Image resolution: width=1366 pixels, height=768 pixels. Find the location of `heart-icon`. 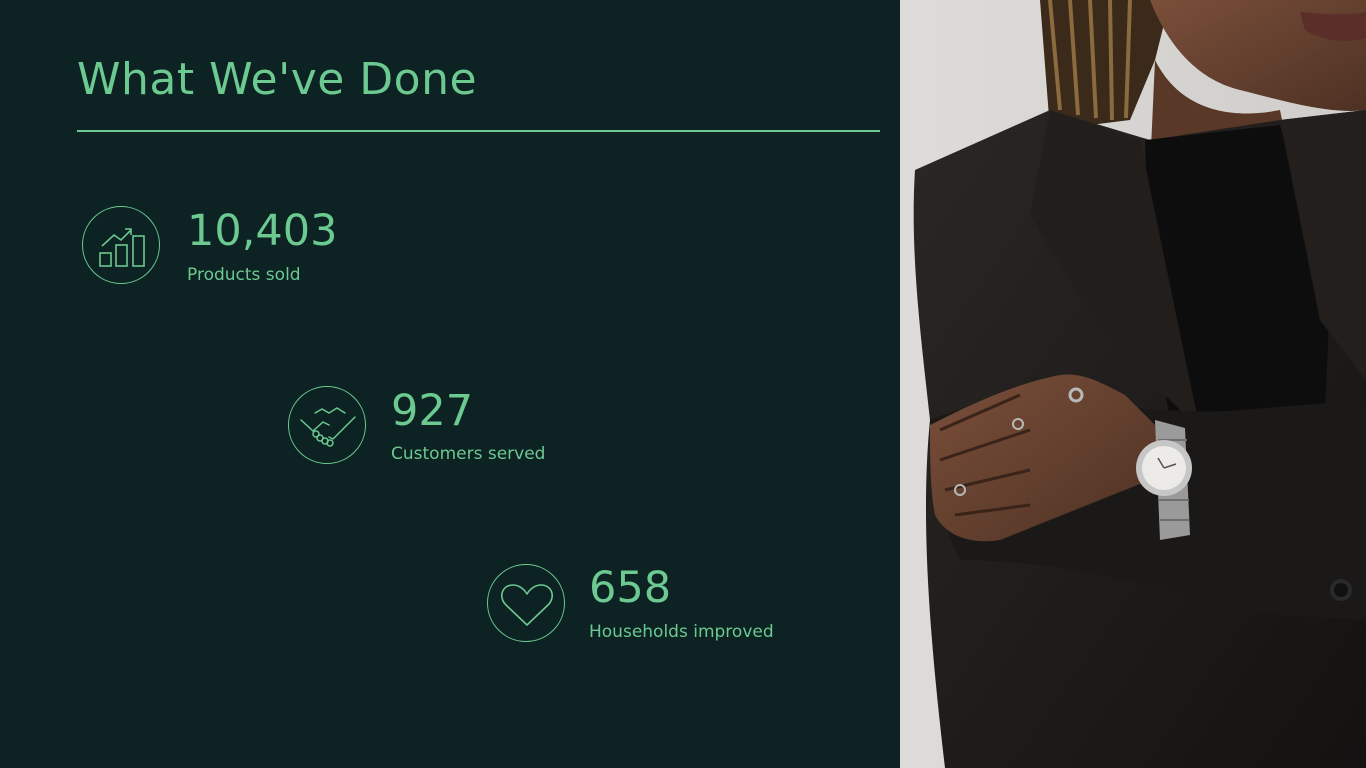

heart-icon is located at coordinates (526, 603).